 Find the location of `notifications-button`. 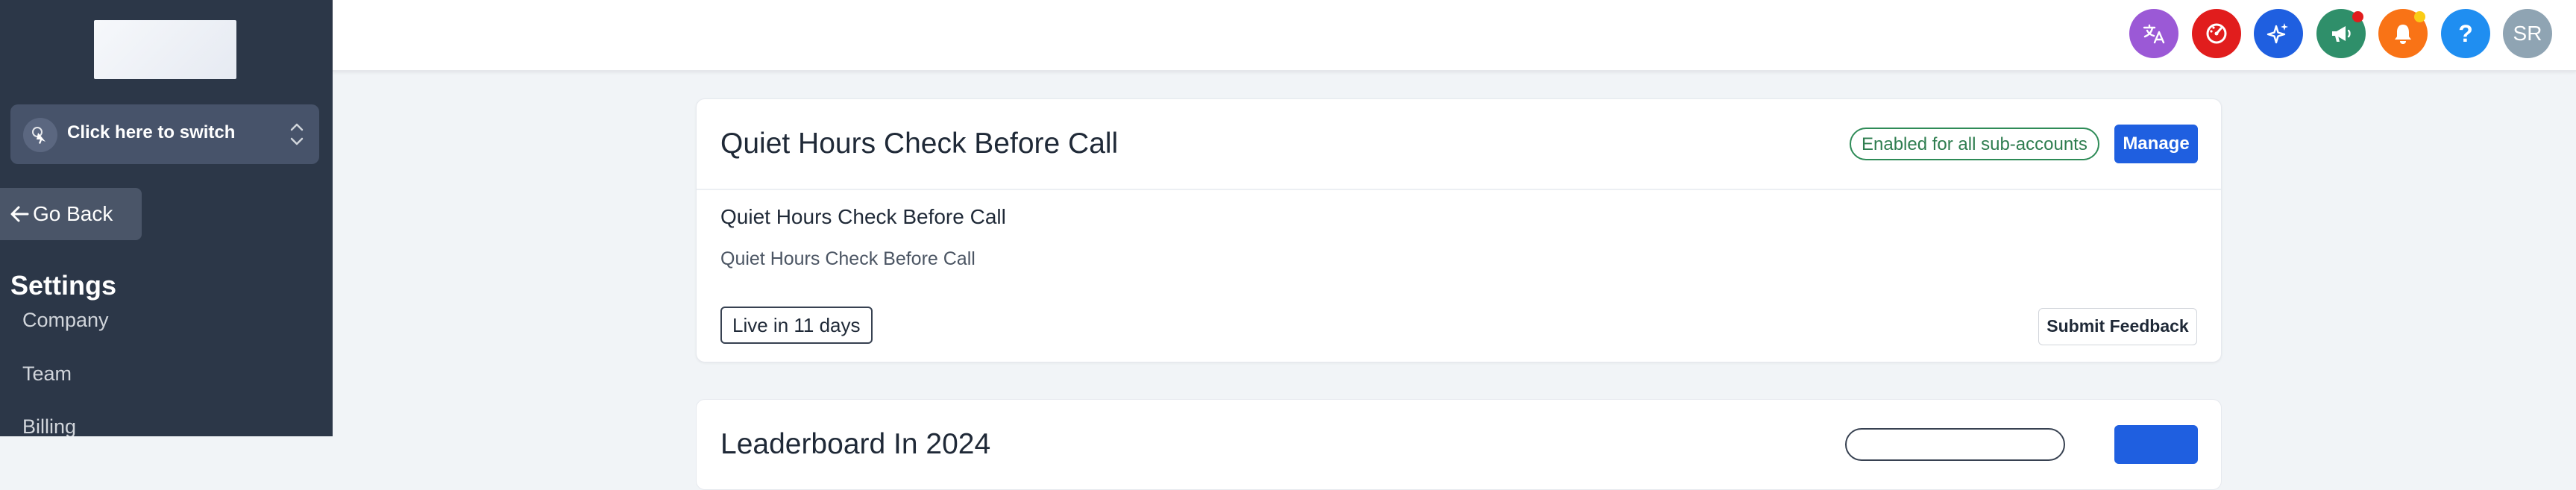

notifications-button is located at coordinates (2403, 33).